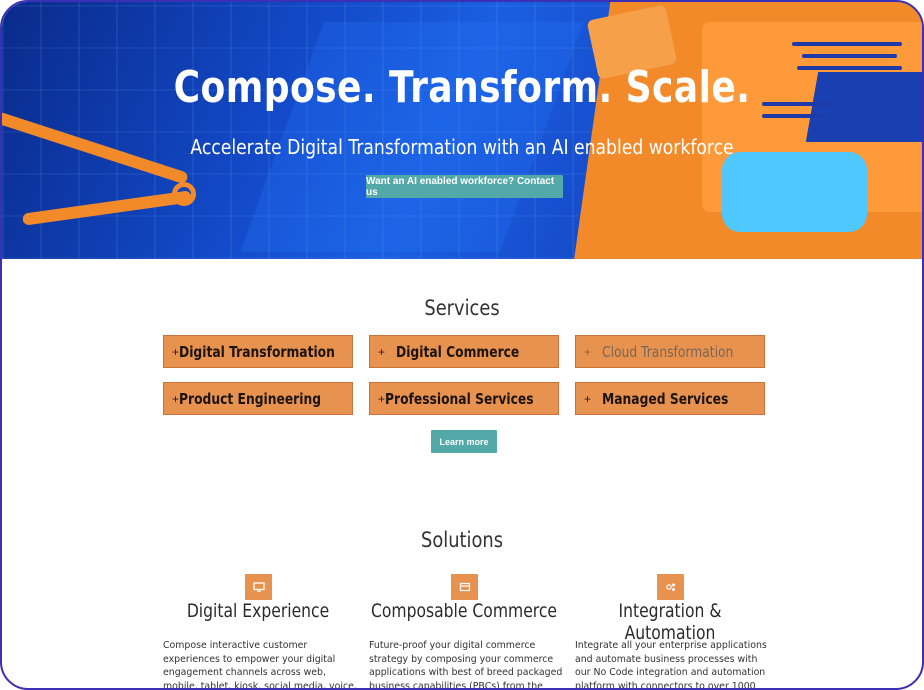 The image size is (924, 690). What do you see at coordinates (464, 186) in the screenshot?
I see `contact-us-button: Want an AI enabled workforce? Contact us` at bounding box center [464, 186].